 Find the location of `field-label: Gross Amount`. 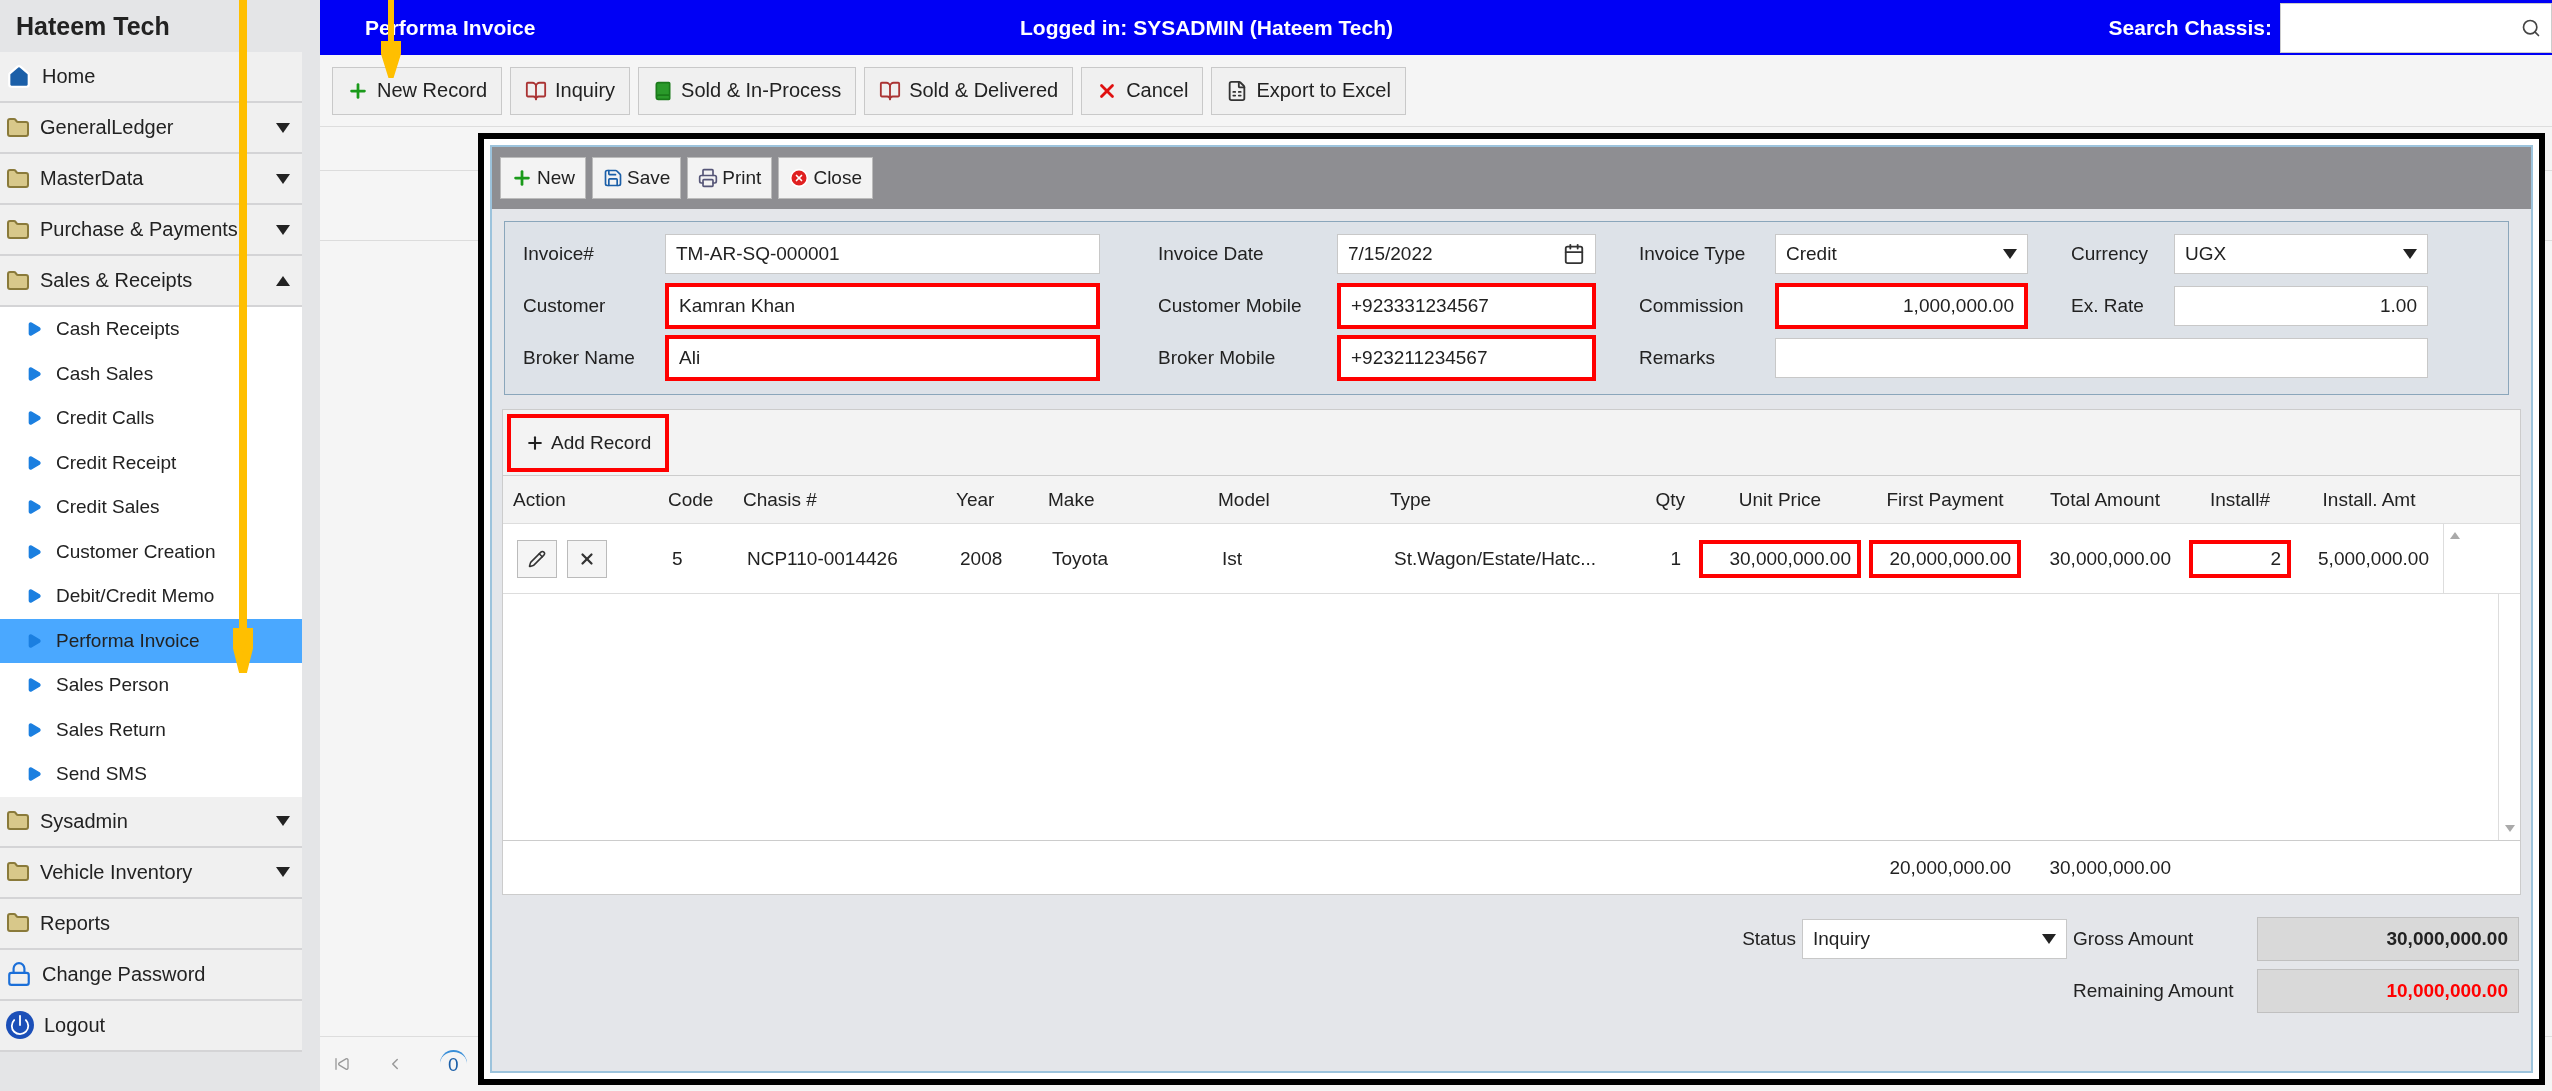

field-label: Gross Amount is located at coordinates (2134, 939).